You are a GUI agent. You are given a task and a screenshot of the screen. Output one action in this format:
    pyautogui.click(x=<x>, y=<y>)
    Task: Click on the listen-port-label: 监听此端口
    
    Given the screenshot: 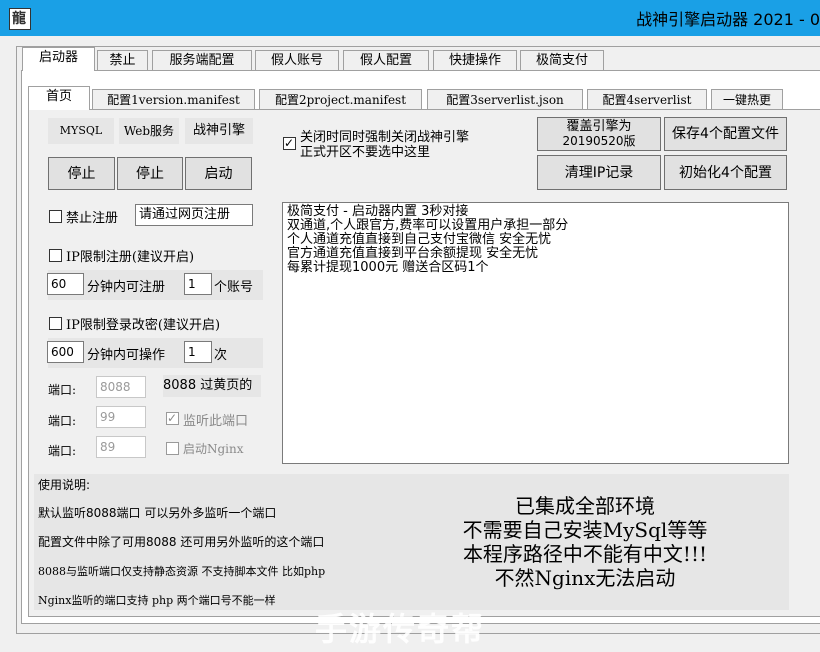 What is the action you would take?
    pyautogui.click(x=216, y=421)
    